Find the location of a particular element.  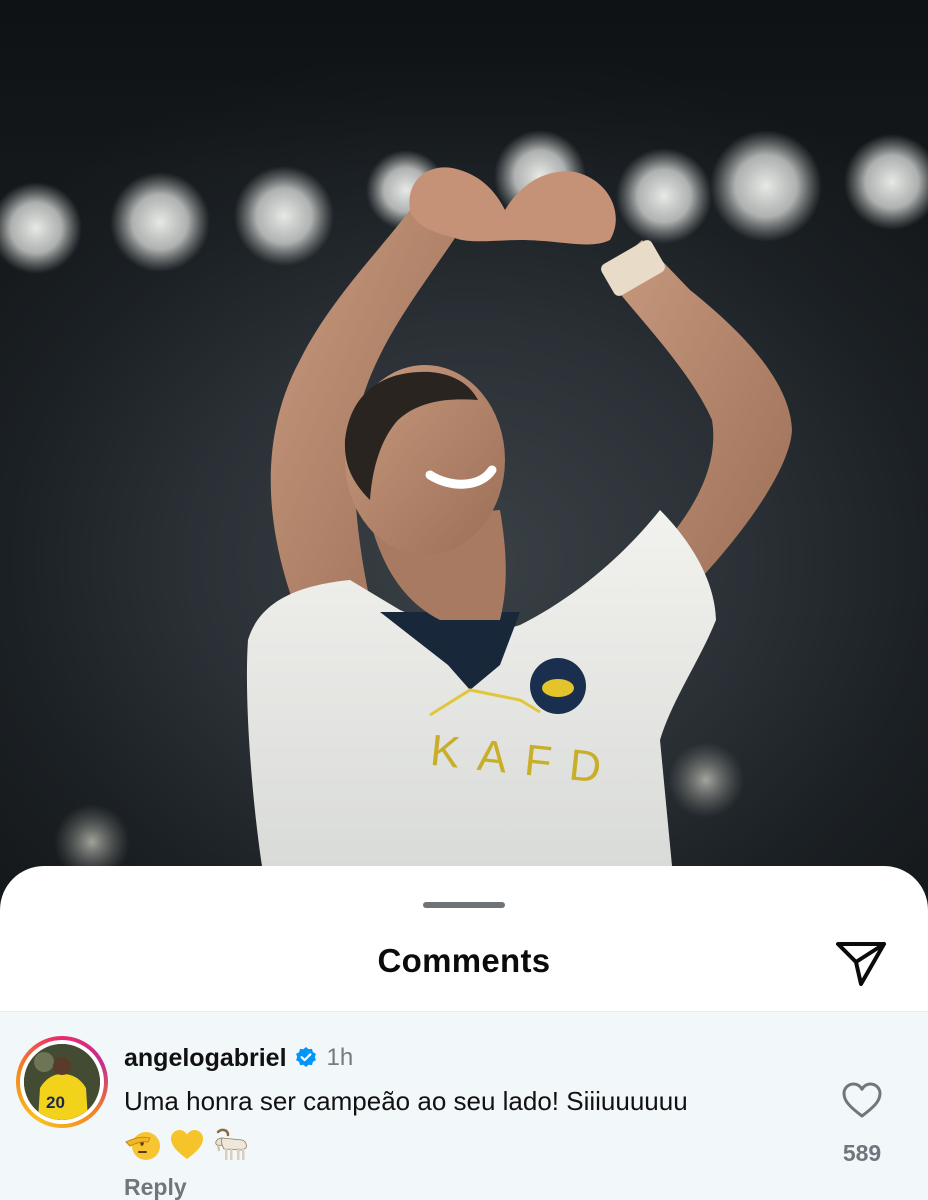

heart-outline-icon is located at coordinates (862, 1100).